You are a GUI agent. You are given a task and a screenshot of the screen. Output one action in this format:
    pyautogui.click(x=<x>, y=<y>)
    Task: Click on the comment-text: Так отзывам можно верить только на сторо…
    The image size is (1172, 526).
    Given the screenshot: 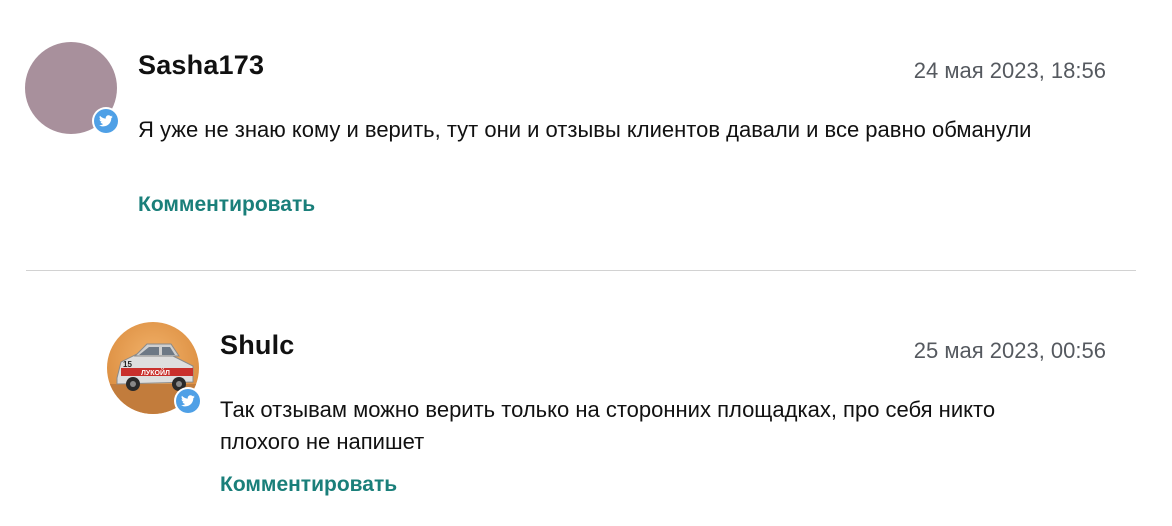 What is the action you would take?
    pyautogui.click(x=608, y=425)
    